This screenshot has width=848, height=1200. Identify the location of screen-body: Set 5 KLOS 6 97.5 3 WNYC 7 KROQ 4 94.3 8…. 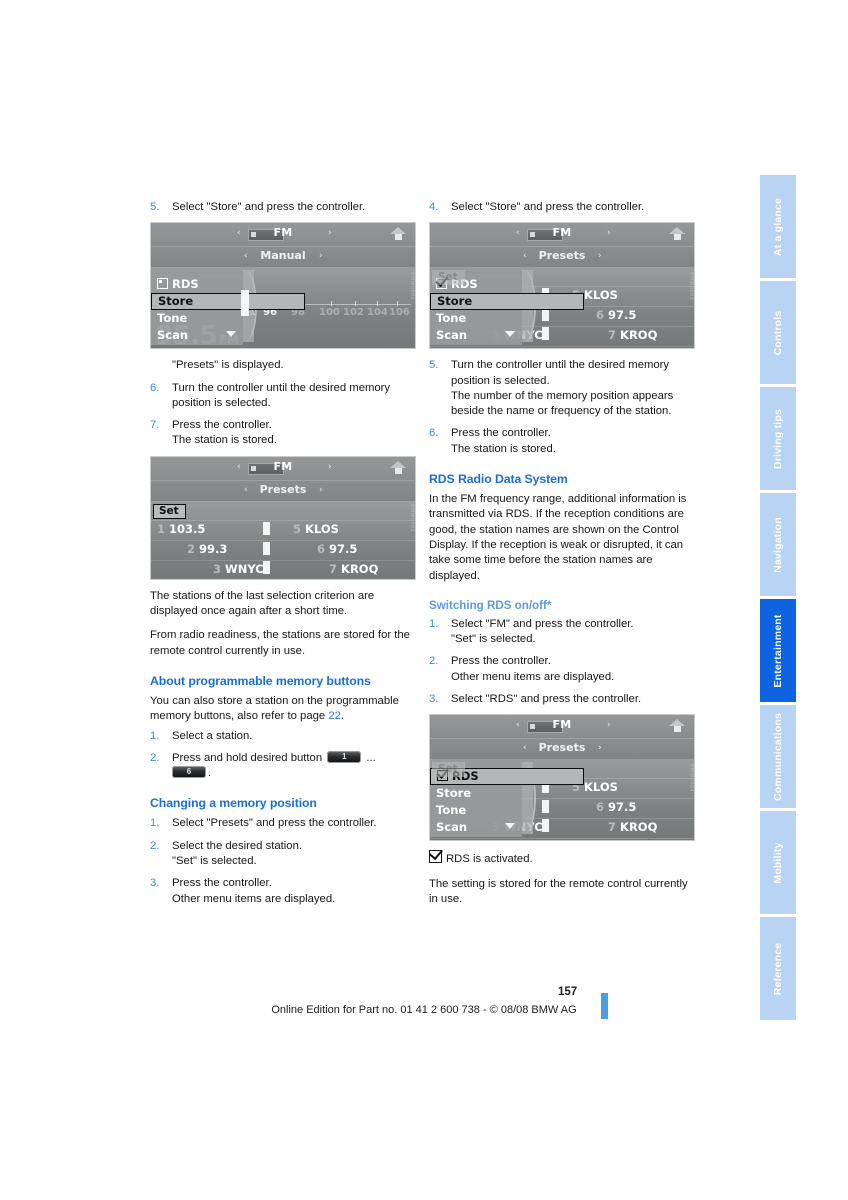
(562, 308).